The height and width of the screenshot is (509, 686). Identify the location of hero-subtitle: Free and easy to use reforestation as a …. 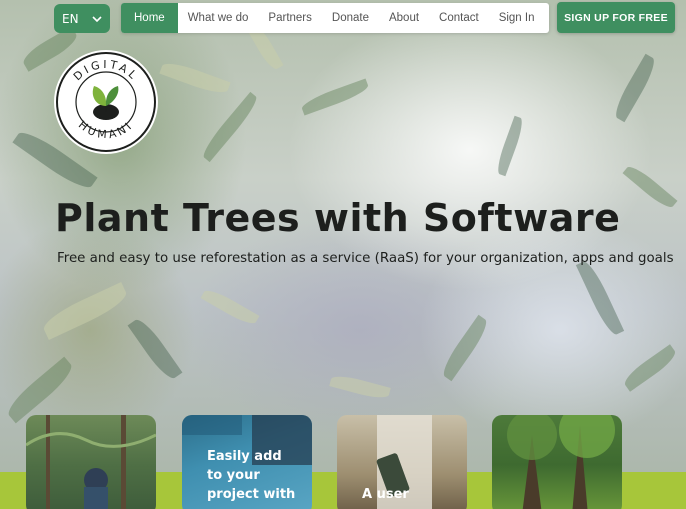
(365, 258).